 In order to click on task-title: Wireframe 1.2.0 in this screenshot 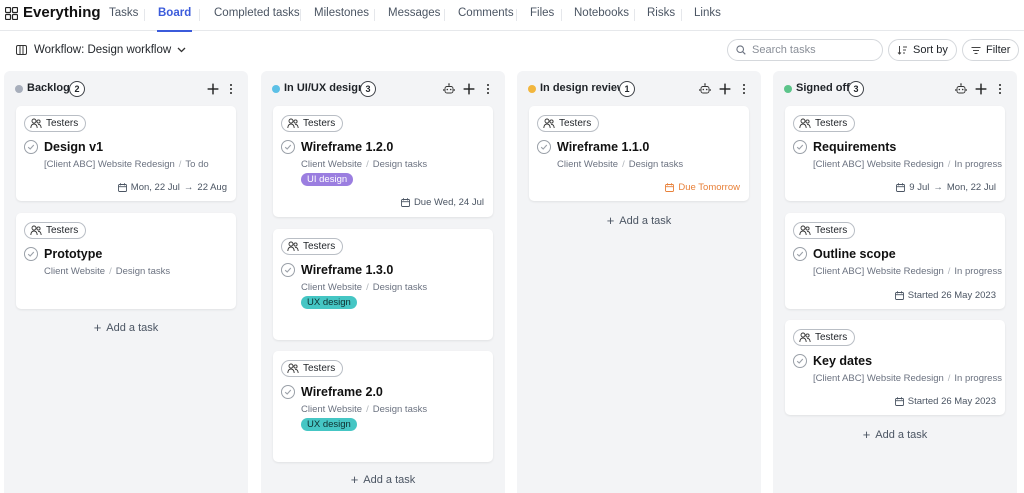, I will do `click(347, 147)`.